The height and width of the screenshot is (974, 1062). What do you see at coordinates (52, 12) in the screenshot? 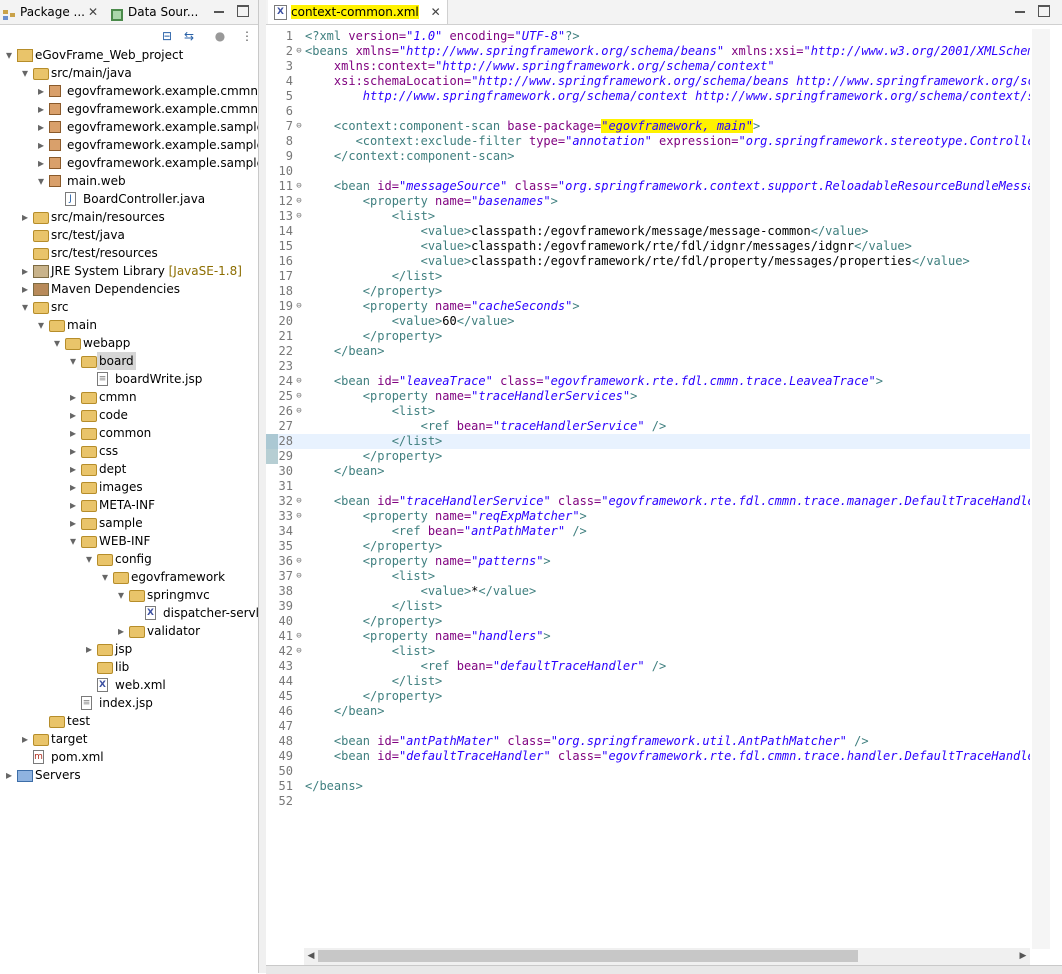
I see `tab-package-explorer: Package ... ✕` at bounding box center [52, 12].